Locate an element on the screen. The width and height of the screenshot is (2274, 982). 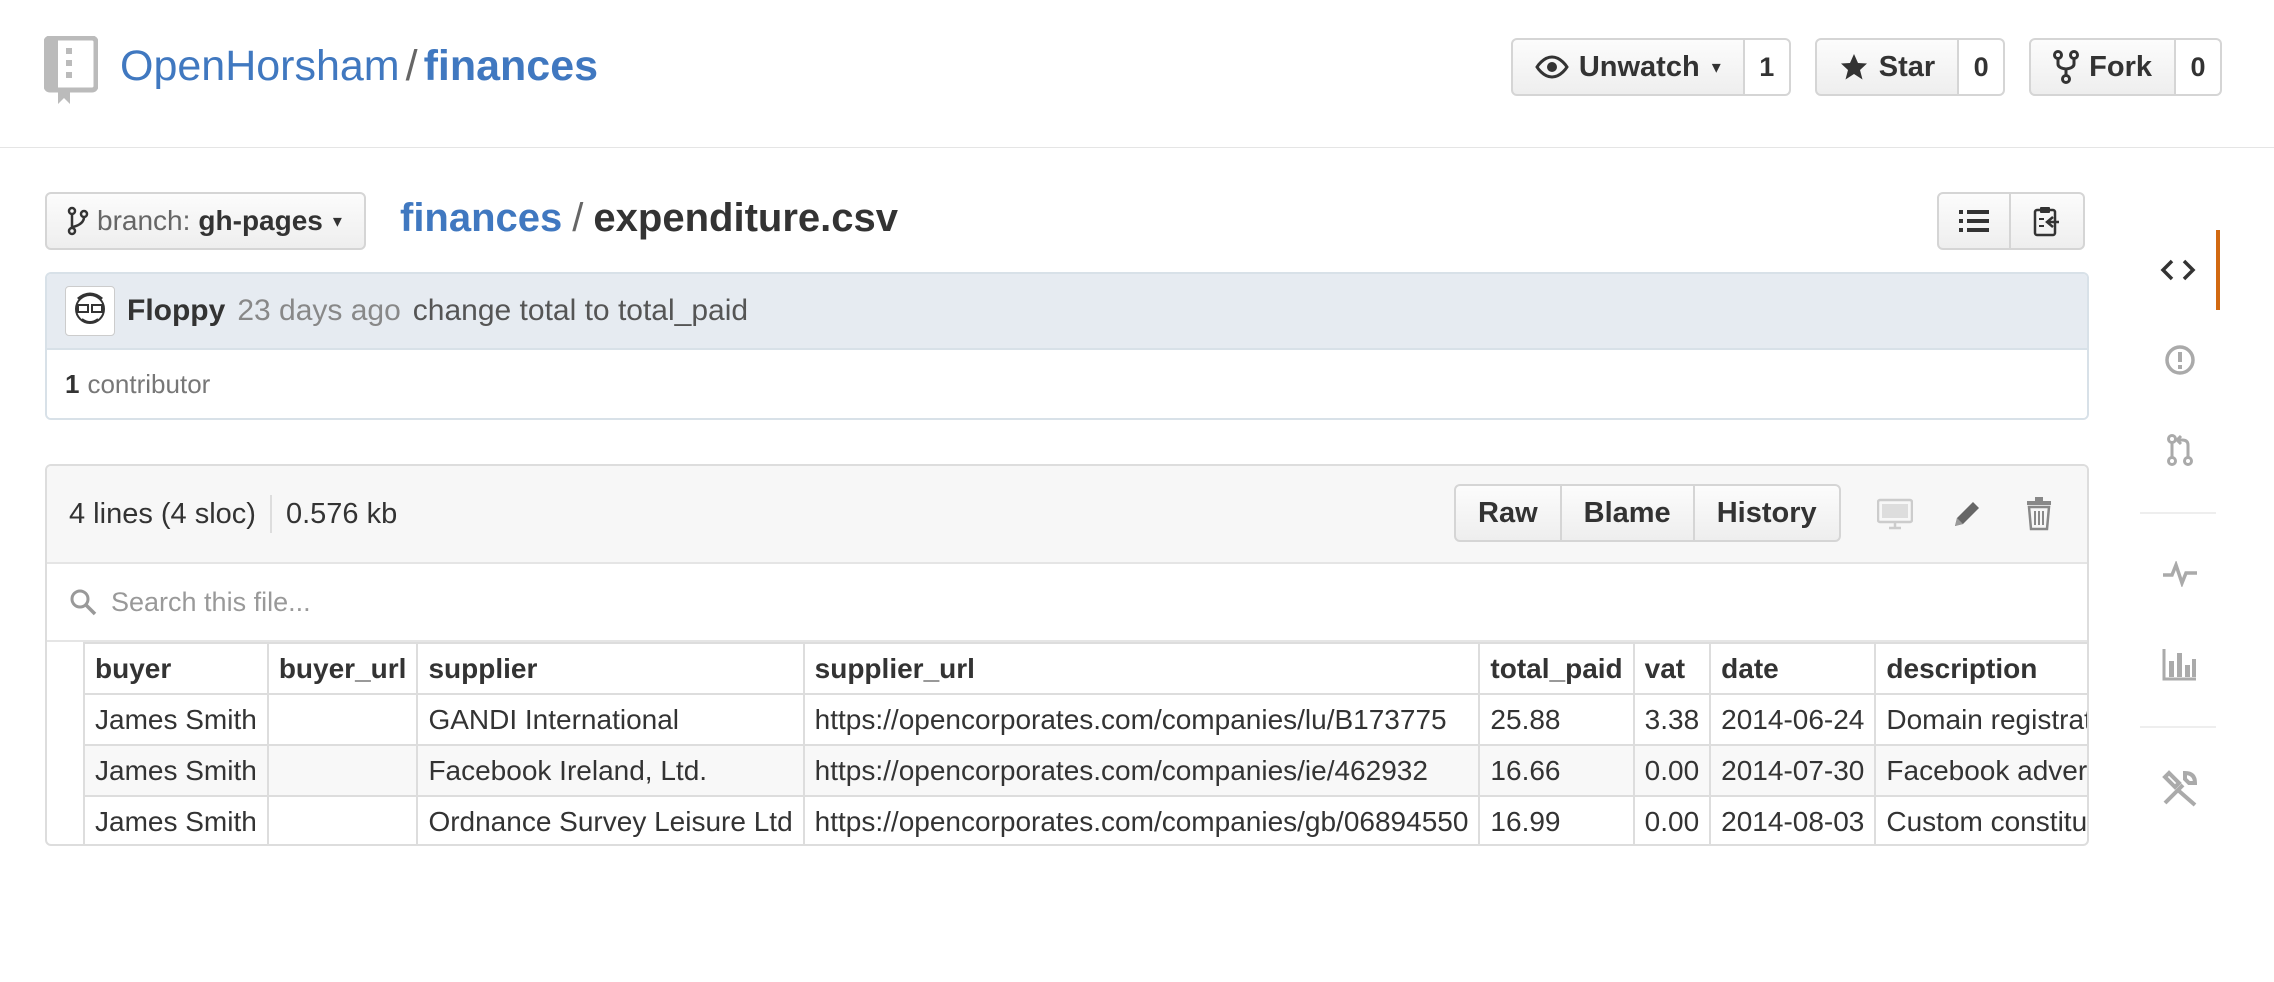
table-cell: 2014-06-24 is located at coordinates (1793, 719).